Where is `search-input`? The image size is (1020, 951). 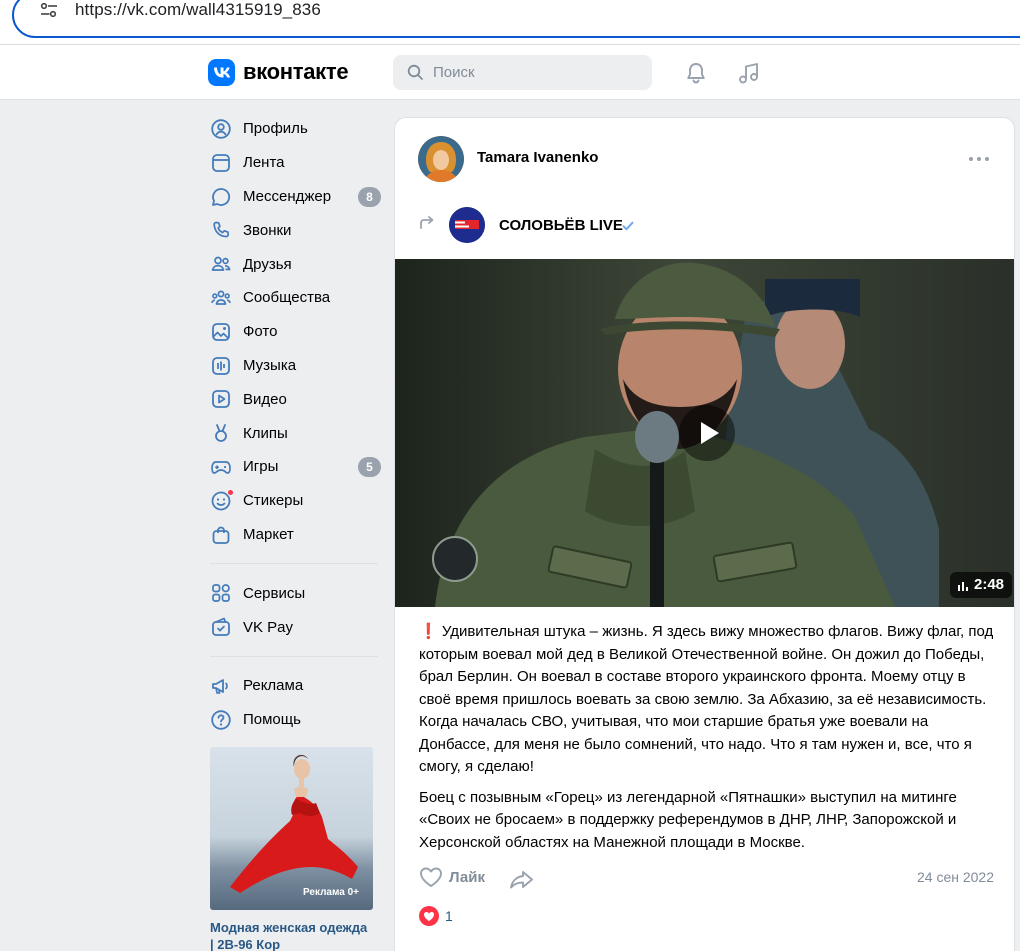
search-input is located at coordinates (533, 72).